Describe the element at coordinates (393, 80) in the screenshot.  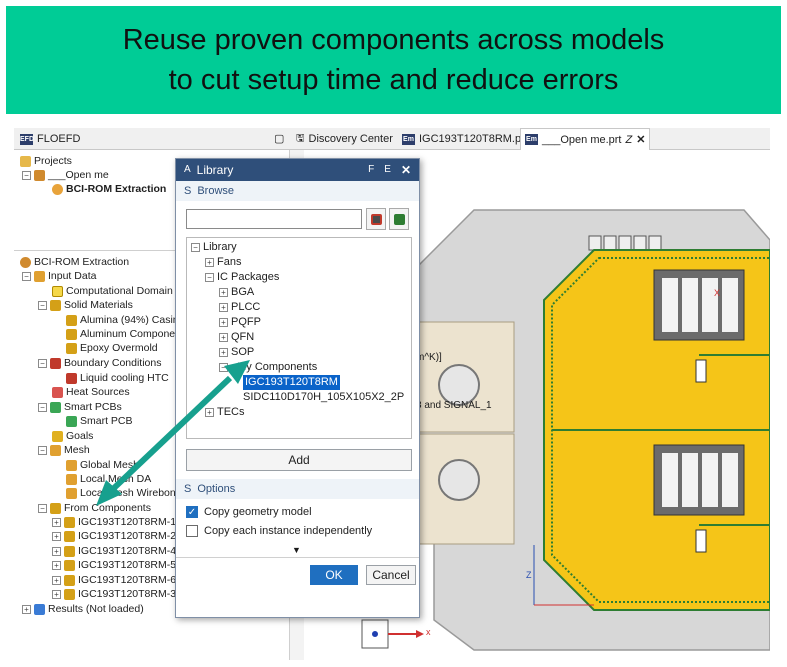
I see `headline-line-2: to cut setup time and reduce errors` at that location.